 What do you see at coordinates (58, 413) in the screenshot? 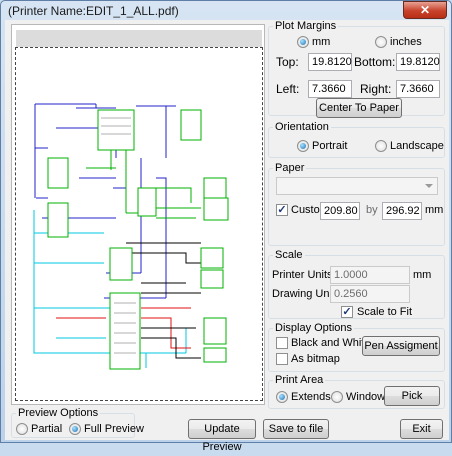
I see `preview-options-legend: Preview Options` at bounding box center [58, 413].